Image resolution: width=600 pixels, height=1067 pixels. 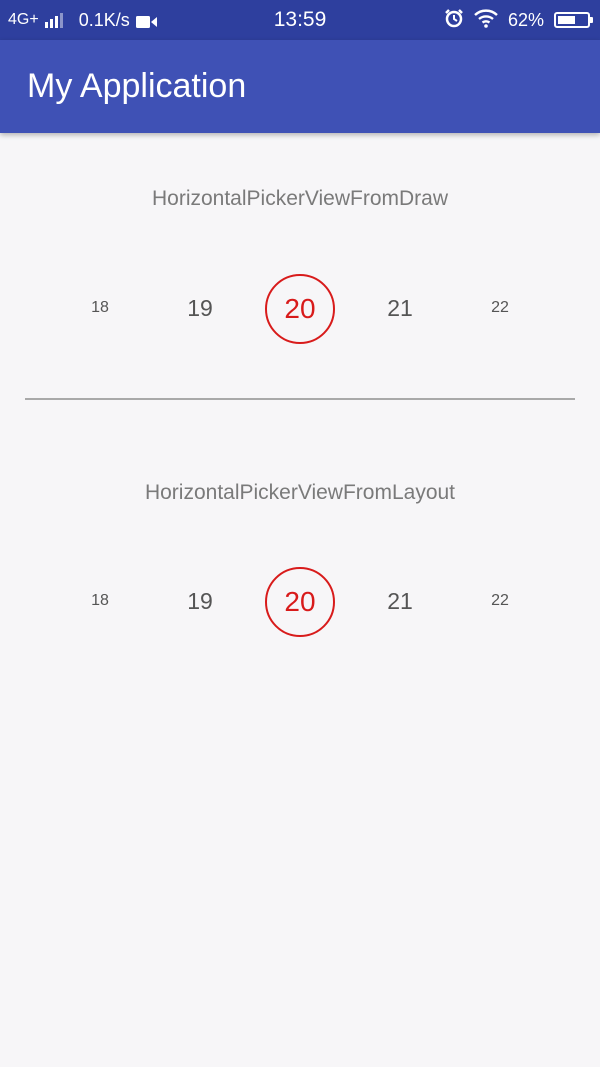 What do you see at coordinates (525, 19) in the screenshot?
I see `battery-percent: 62%` at bounding box center [525, 19].